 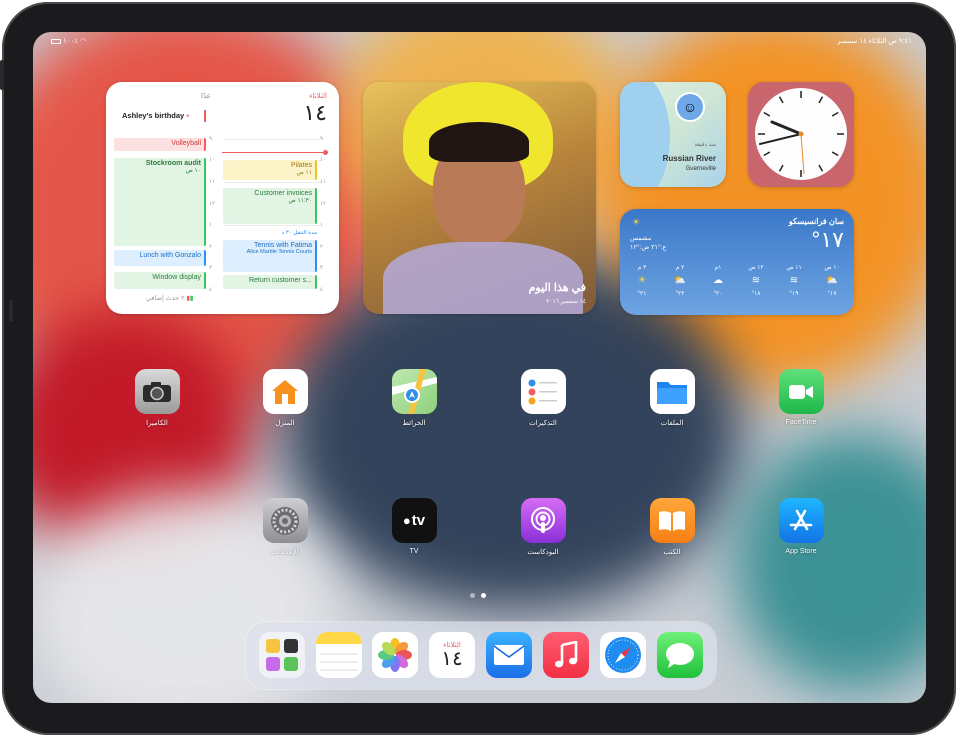 What do you see at coordinates (285, 527) in the screenshot?
I see `app-settings: الإعدادات` at bounding box center [285, 527].